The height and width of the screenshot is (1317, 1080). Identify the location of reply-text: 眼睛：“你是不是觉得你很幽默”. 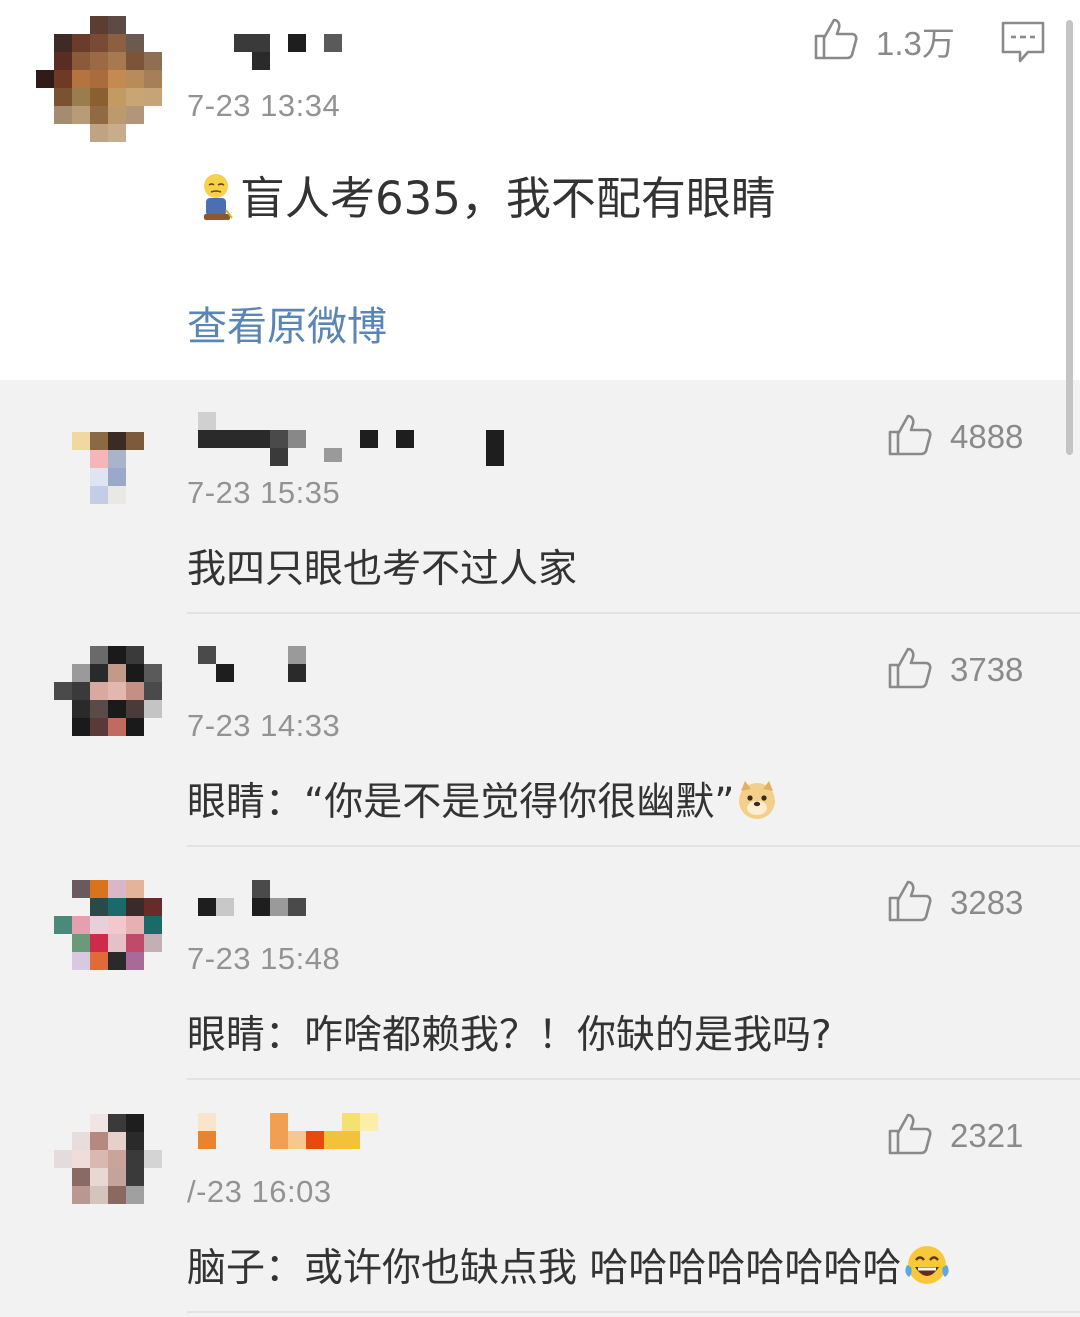
(482, 801).